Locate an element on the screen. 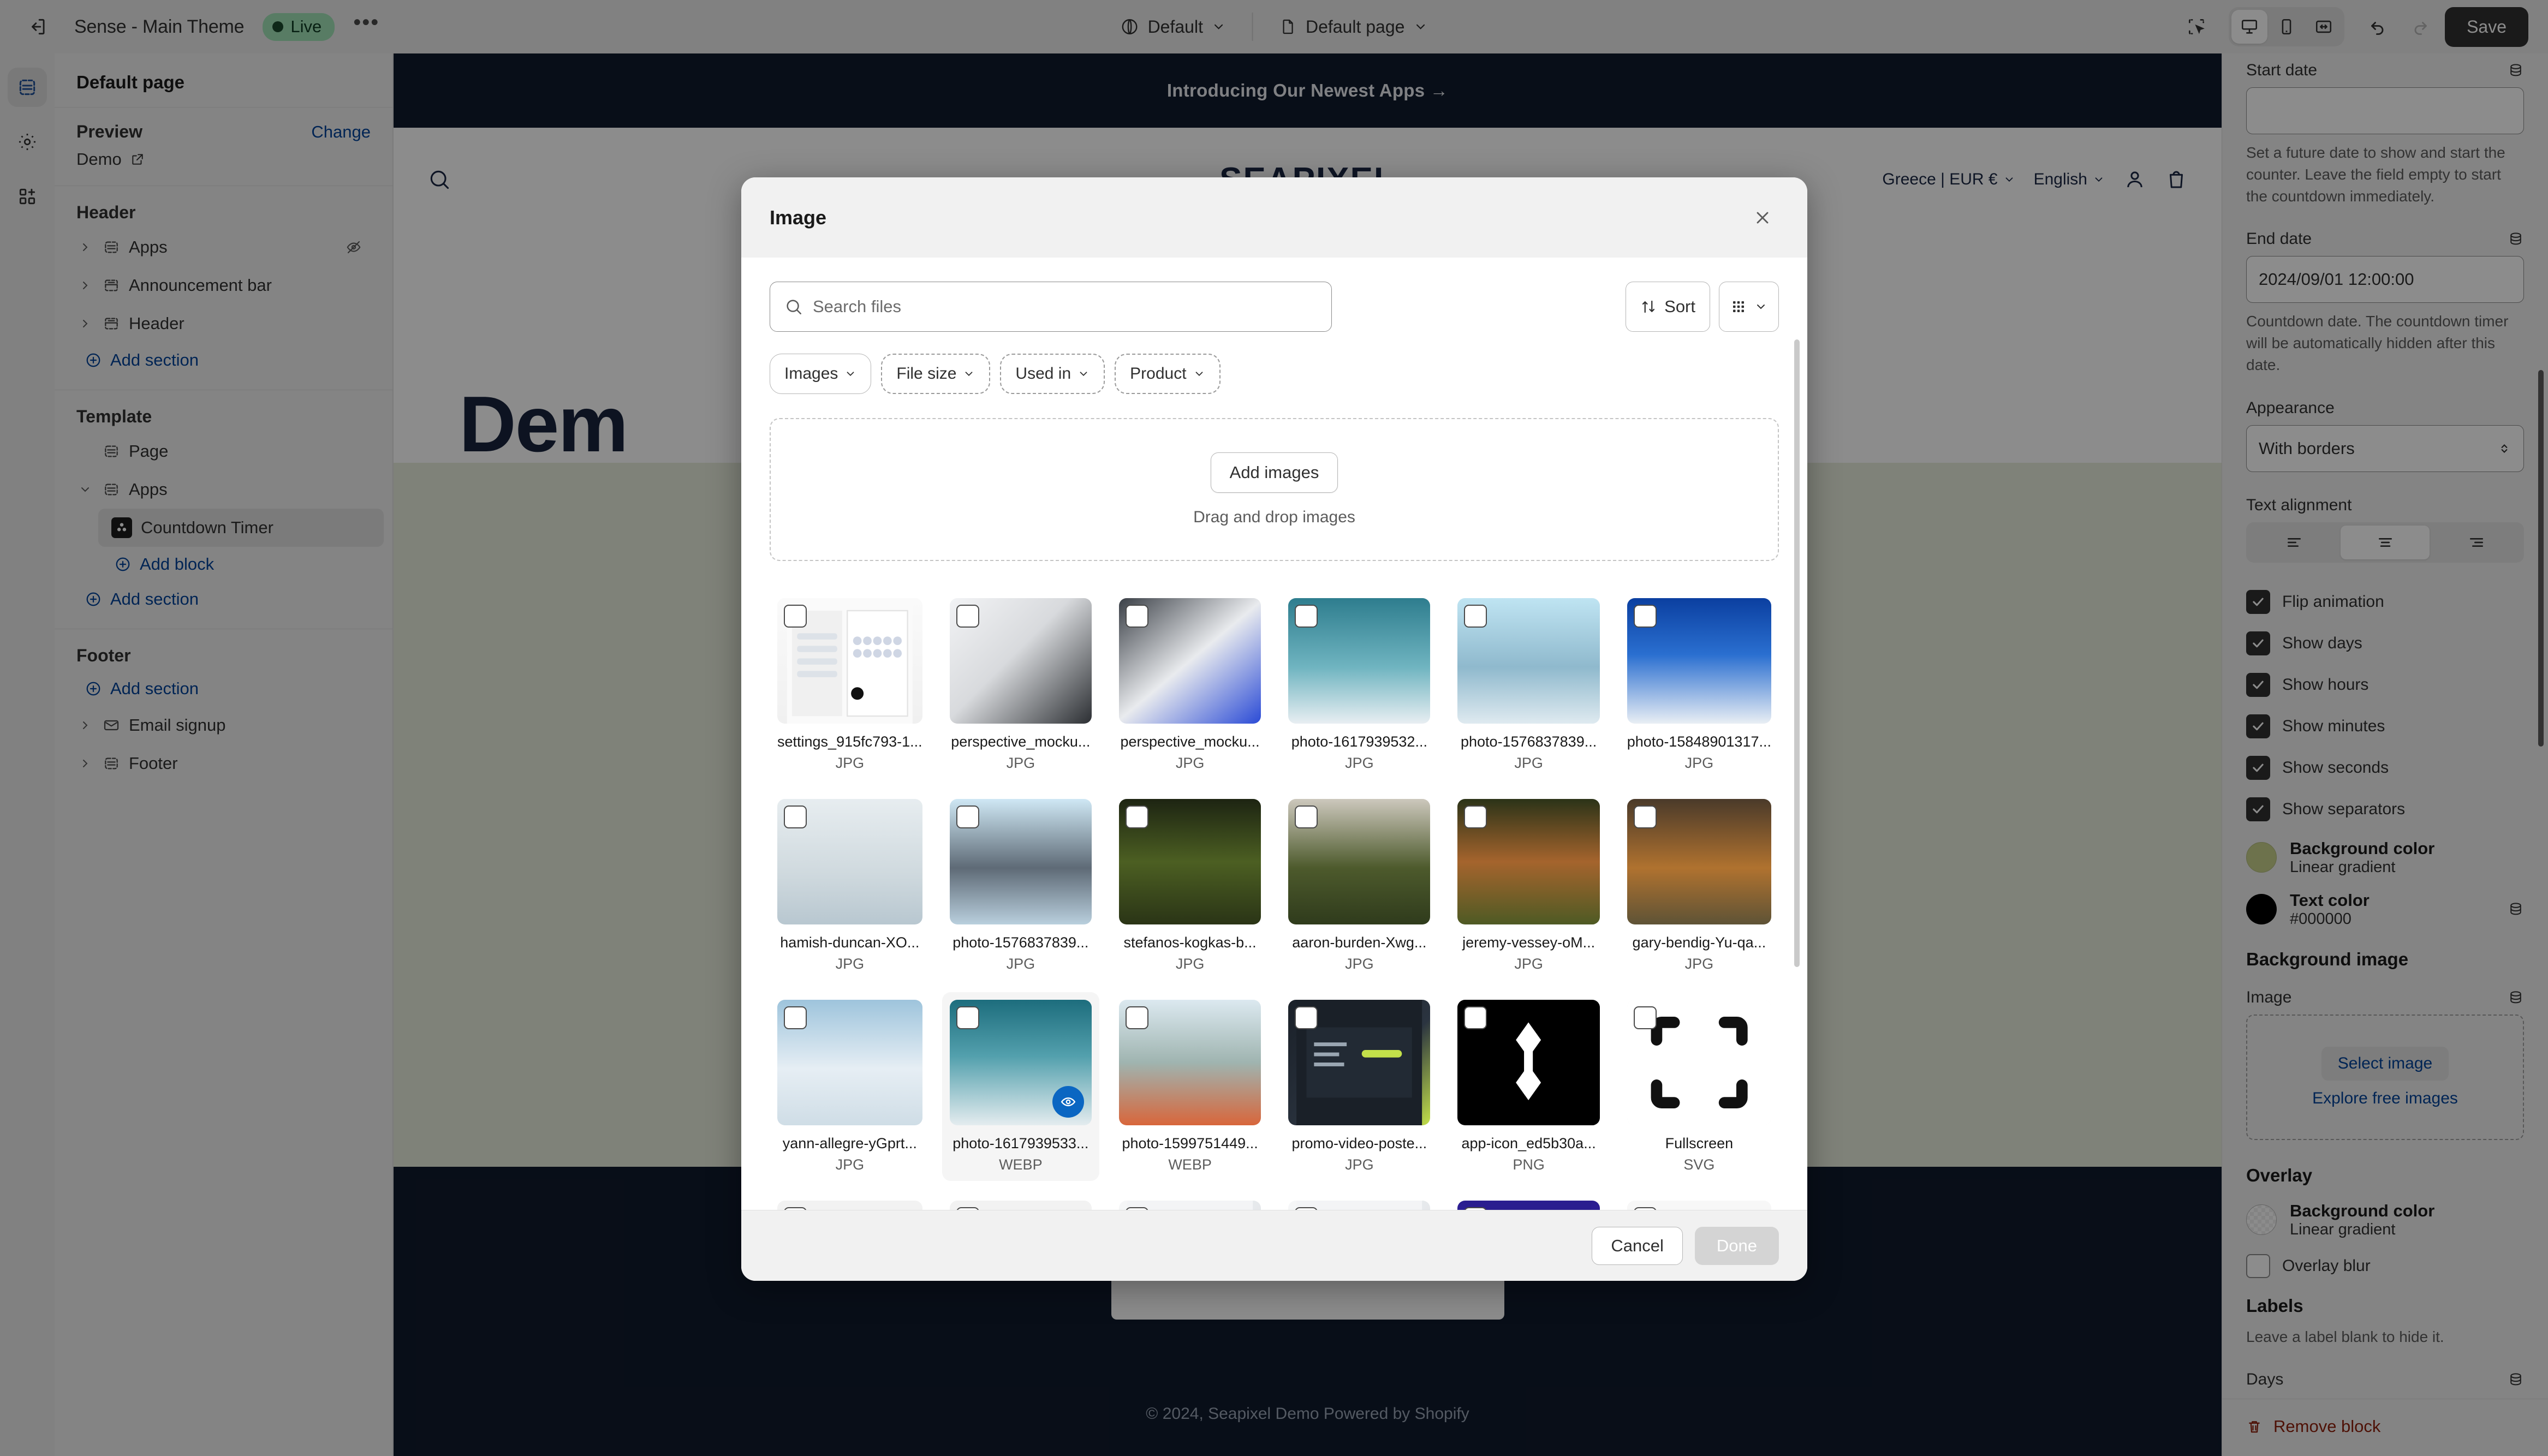 The image size is (2548, 1456). file-cell: Fullscreen SVG is located at coordinates (1699, 1086).